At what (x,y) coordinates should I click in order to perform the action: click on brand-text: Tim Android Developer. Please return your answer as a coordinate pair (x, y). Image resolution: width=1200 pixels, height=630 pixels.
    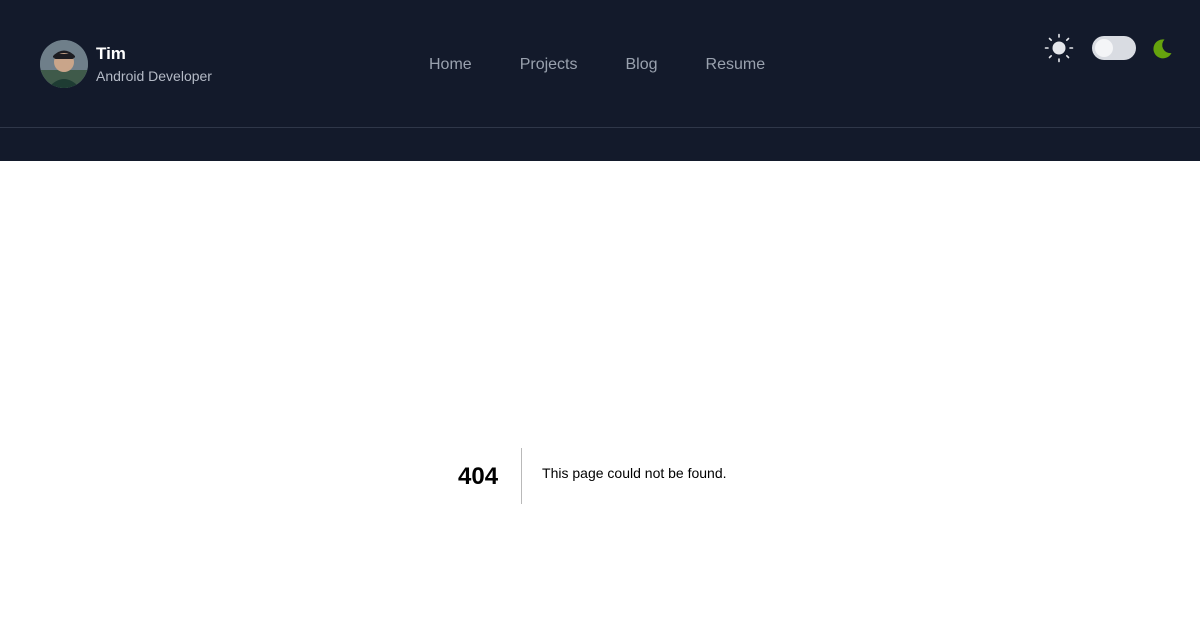
    Looking at the image, I should click on (154, 64).